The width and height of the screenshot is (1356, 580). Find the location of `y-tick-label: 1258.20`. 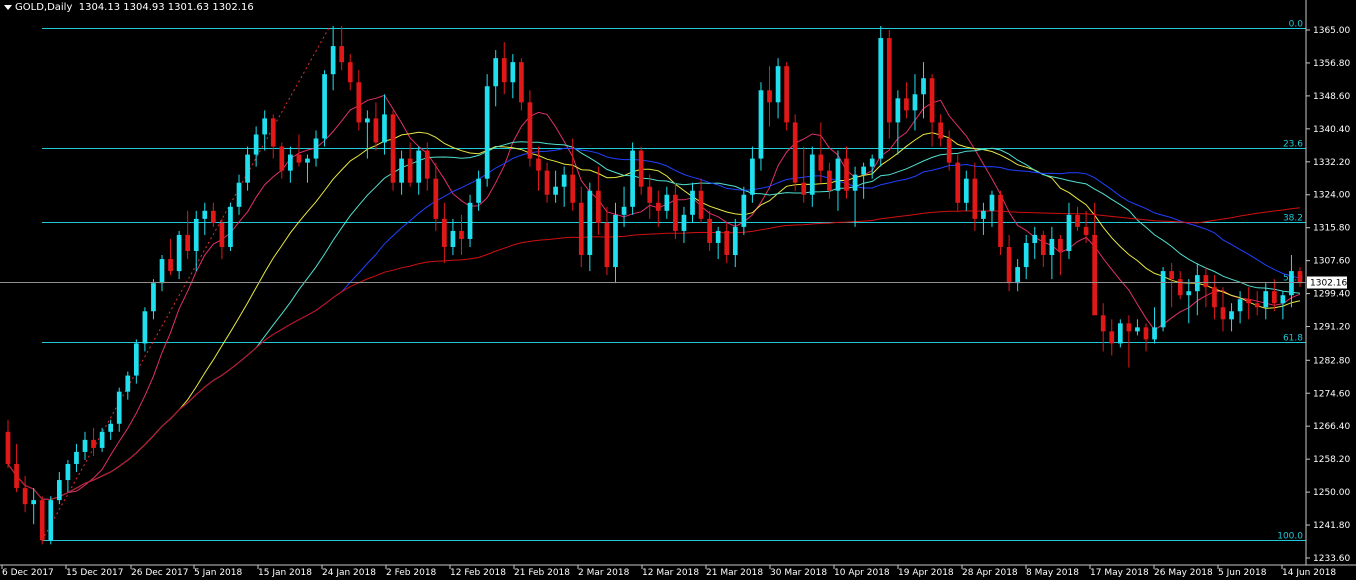

y-tick-label: 1258.20 is located at coordinates (1331, 460).